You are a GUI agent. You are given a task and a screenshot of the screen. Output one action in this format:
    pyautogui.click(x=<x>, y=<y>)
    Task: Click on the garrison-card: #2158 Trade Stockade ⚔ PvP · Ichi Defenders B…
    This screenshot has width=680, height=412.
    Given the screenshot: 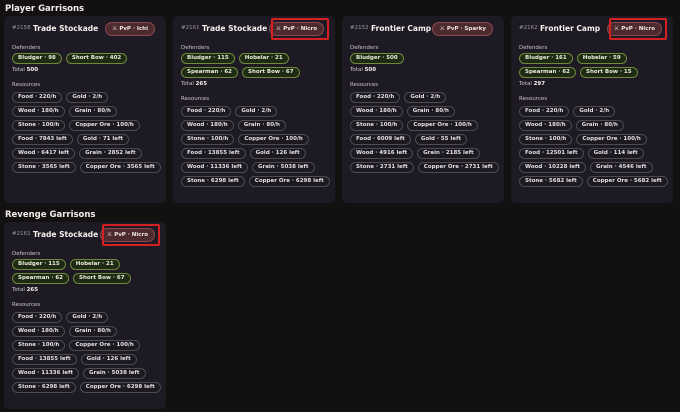 What is the action you would take?
    pyautogui.click(x=85, y=109)
    